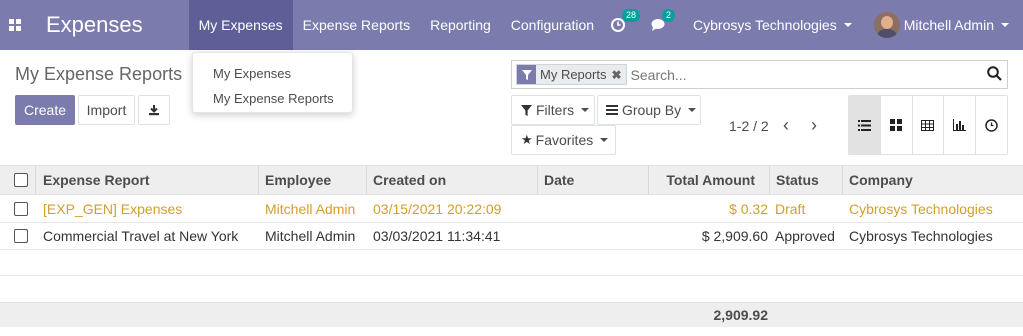  I want to click on table-icon, so click(928, 125).